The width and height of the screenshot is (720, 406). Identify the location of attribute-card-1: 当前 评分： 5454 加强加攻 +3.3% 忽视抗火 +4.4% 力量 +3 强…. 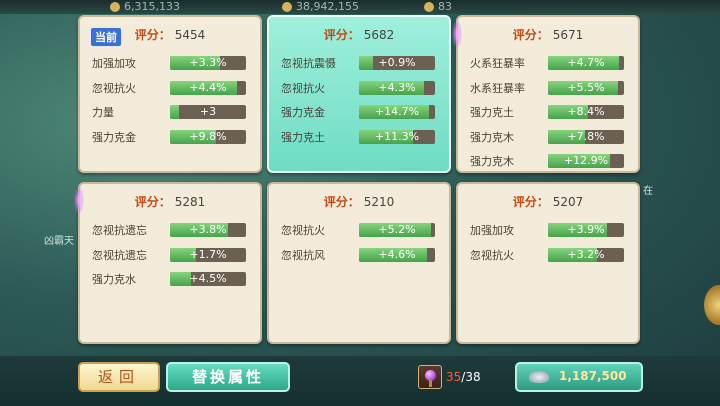
(170, 94).